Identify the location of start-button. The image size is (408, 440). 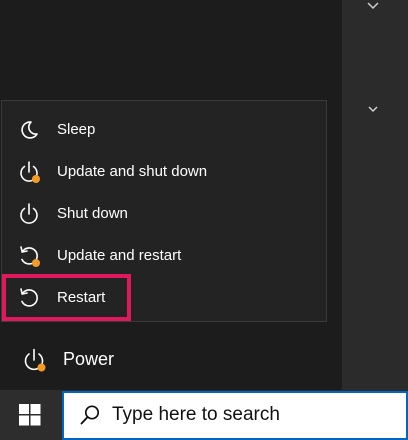
(30, 415).